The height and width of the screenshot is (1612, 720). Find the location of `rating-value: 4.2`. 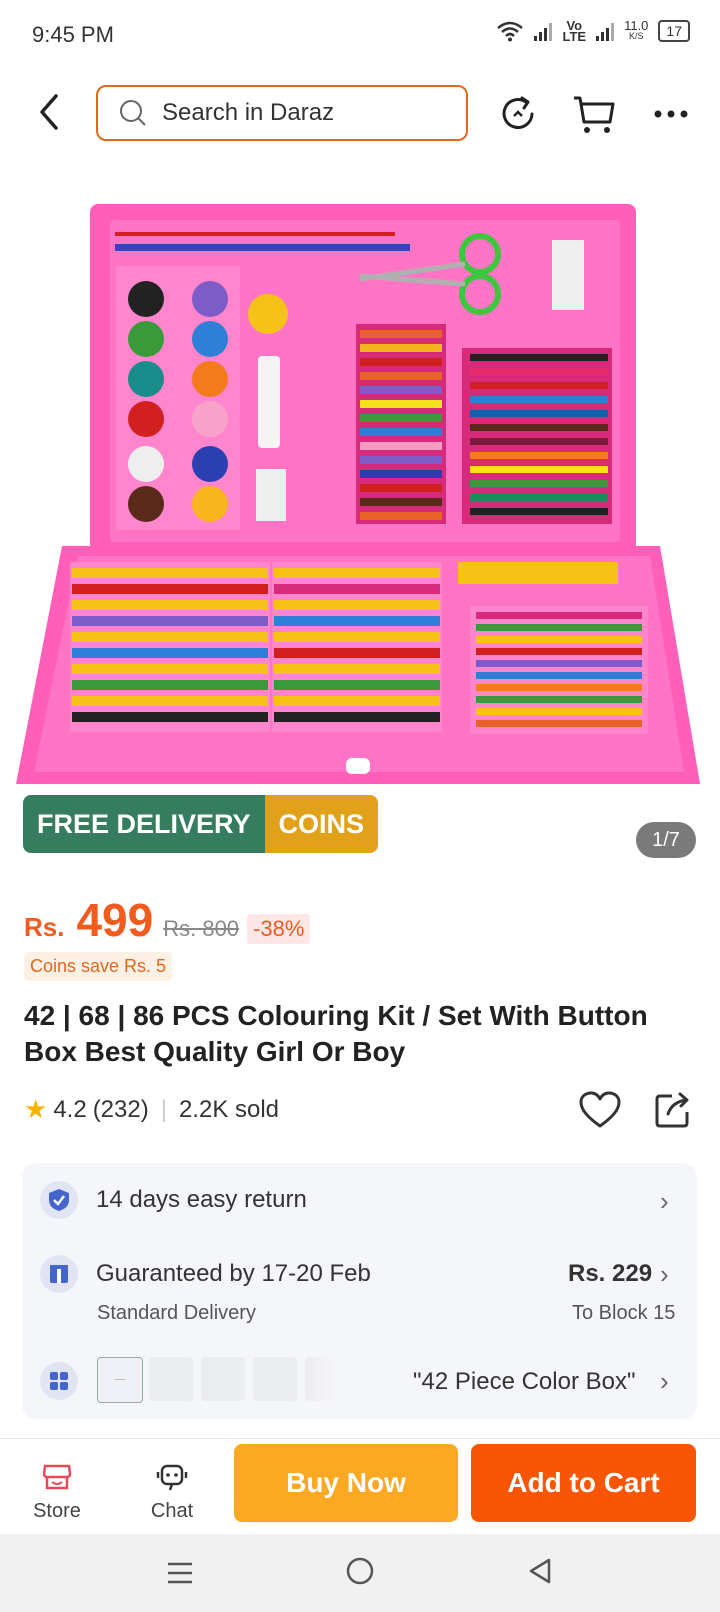

rating-value: 4.2 is located at coordinates (70, 1109).